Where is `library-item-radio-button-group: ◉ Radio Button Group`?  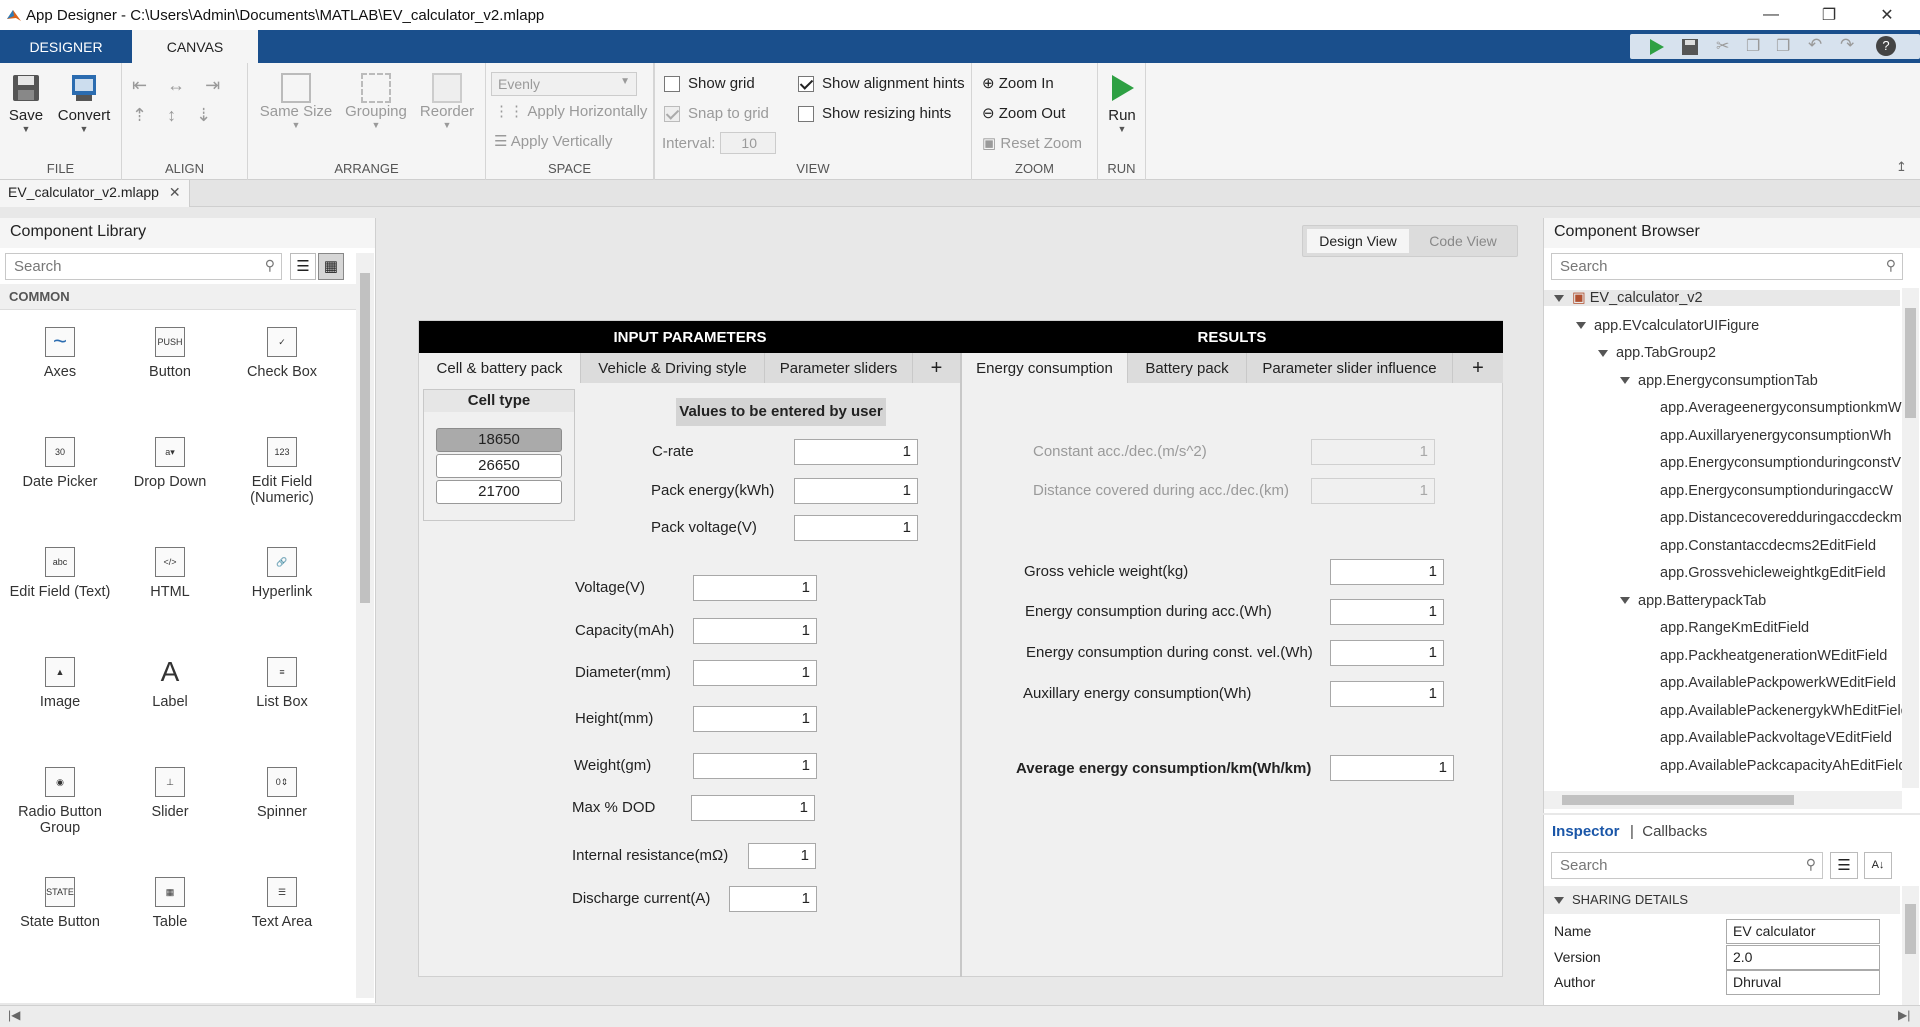
library-item-radio-button-group: ◉ Radio Button Group is located at coordinates (60, 801).